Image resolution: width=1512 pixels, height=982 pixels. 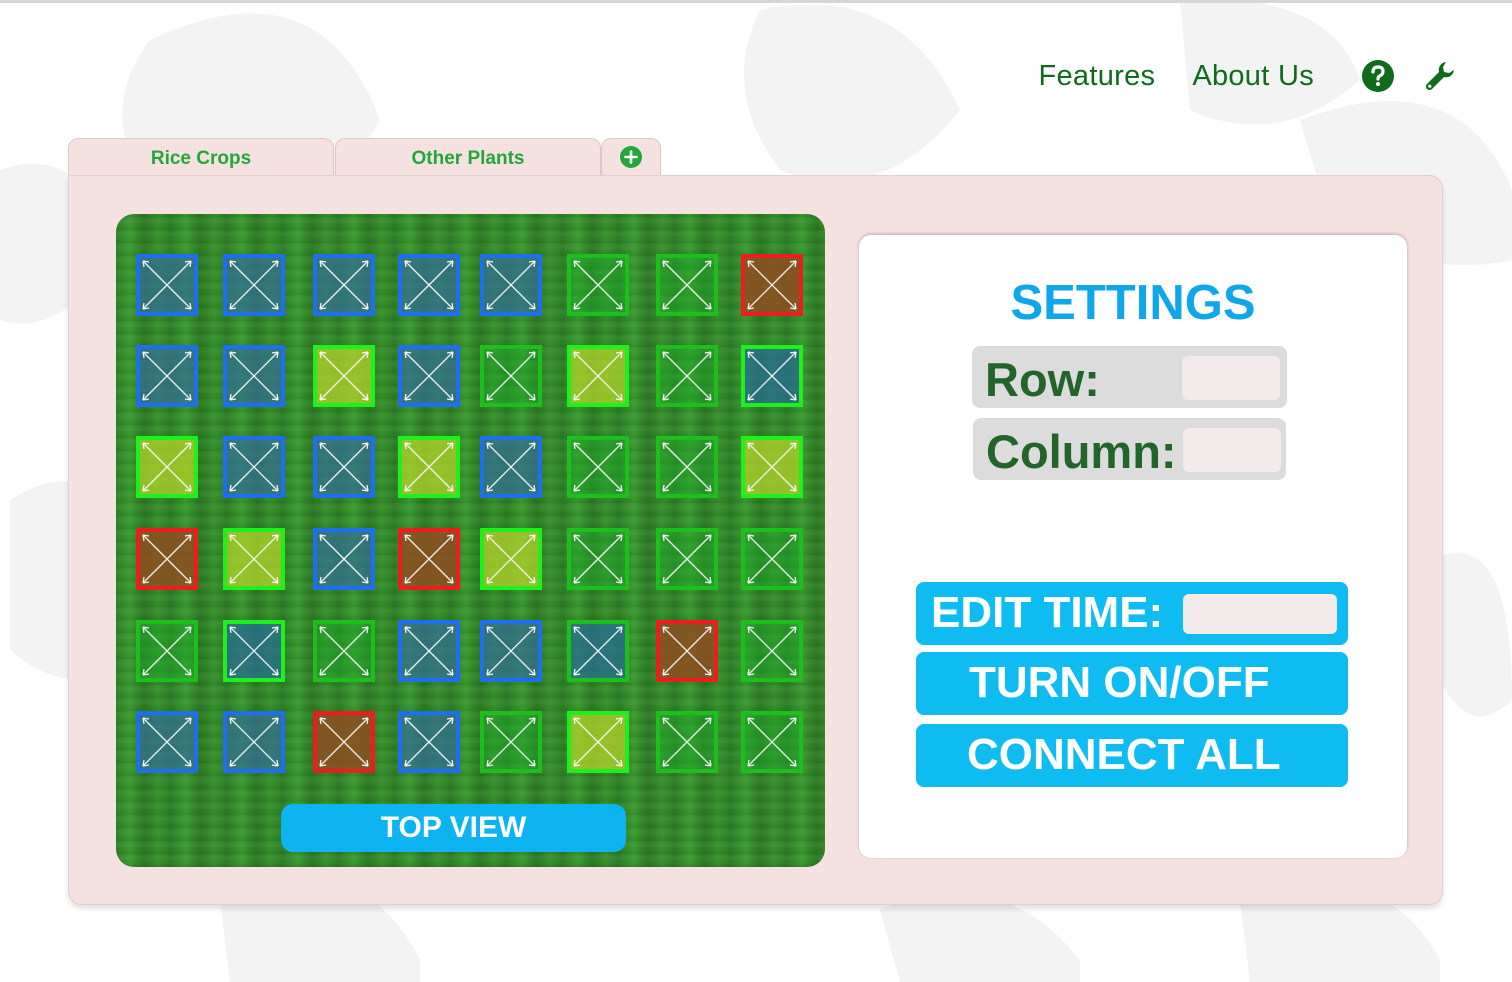 I want to click on turn-on-off-button: TURN ON/OFF, so click(x=1132, y=683).